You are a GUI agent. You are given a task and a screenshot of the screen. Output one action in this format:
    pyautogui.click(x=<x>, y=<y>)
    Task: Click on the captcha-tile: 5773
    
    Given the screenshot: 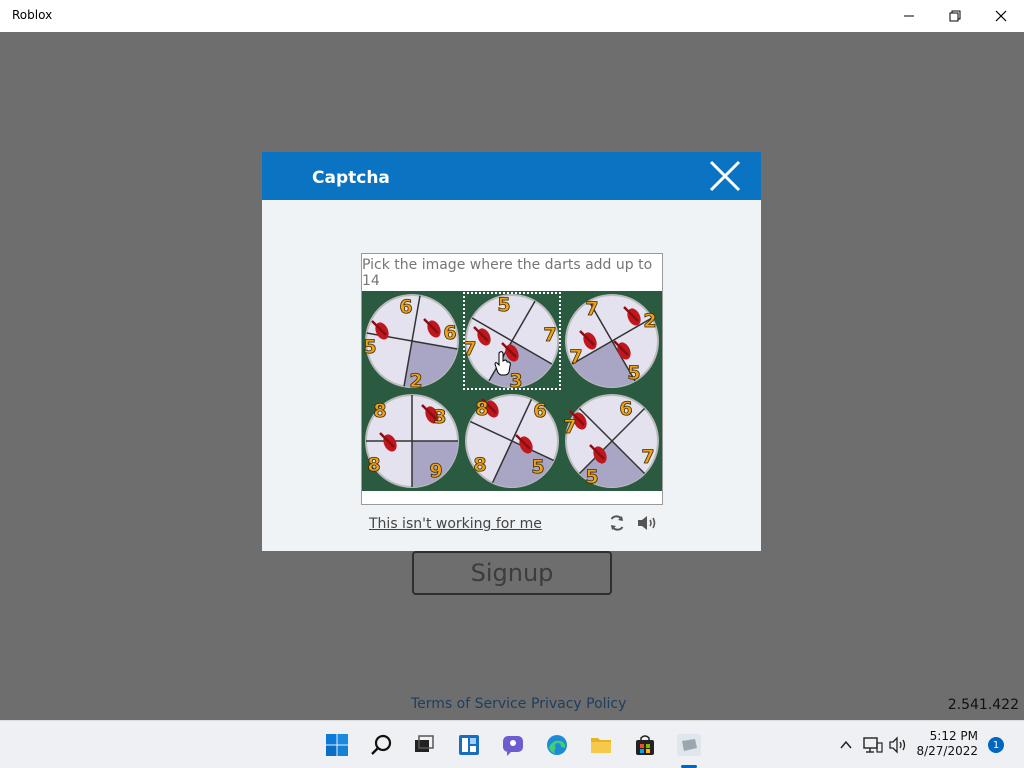 What is the action you would take?
    pyautogui.click(x=512, y=341)
    